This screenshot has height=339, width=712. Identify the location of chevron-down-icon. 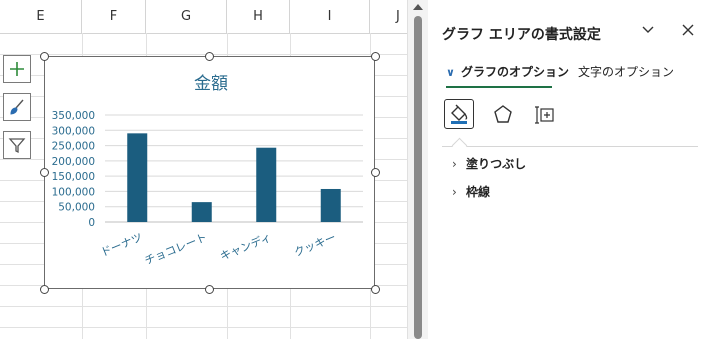
(648, 32).